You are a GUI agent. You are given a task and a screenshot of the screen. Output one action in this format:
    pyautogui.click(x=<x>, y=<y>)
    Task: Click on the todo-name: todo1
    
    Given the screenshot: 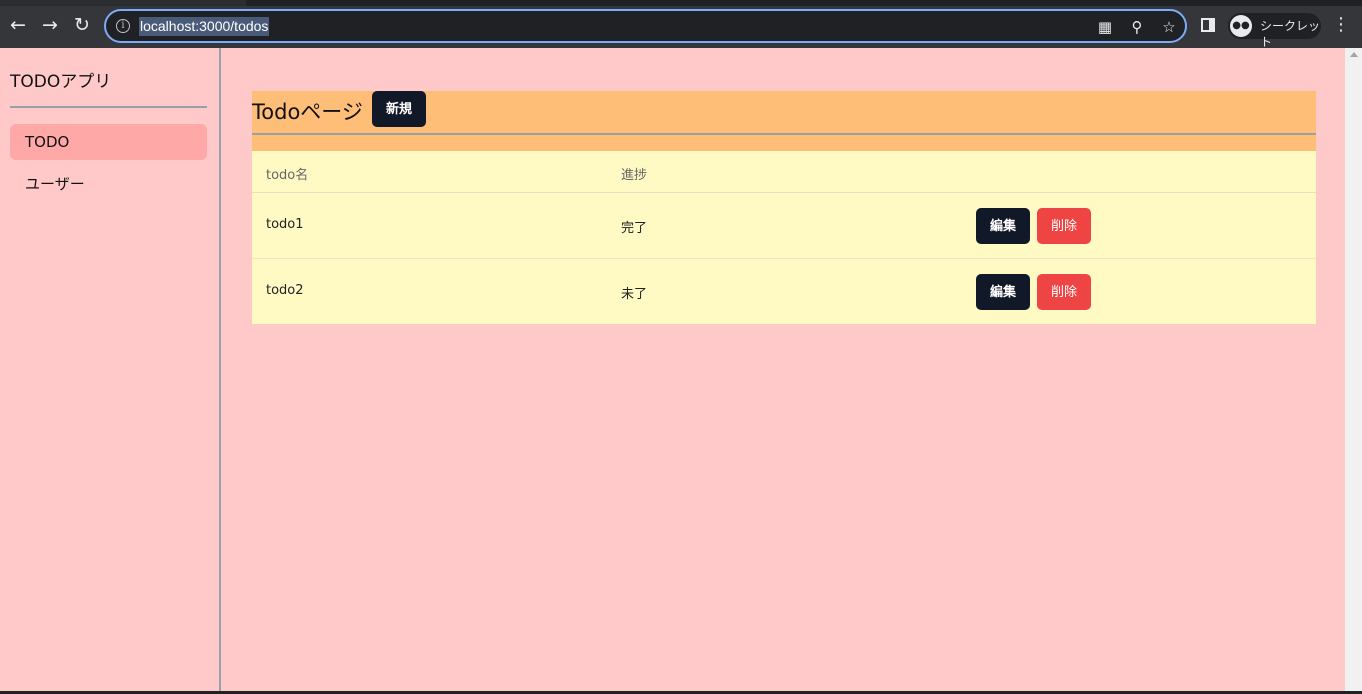 What is the action you would take?
    pyautogui.click(x=285, y=224)
    